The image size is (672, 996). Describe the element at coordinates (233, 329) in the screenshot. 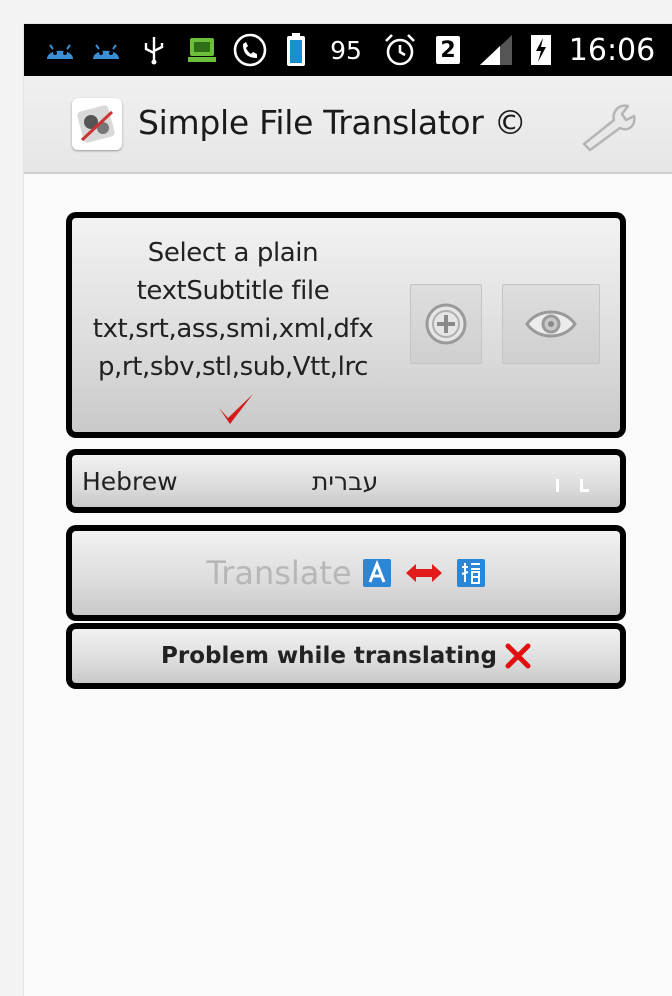

I see `file-select-line: txt,srt,ass,smi,xml,dfx` at that location.